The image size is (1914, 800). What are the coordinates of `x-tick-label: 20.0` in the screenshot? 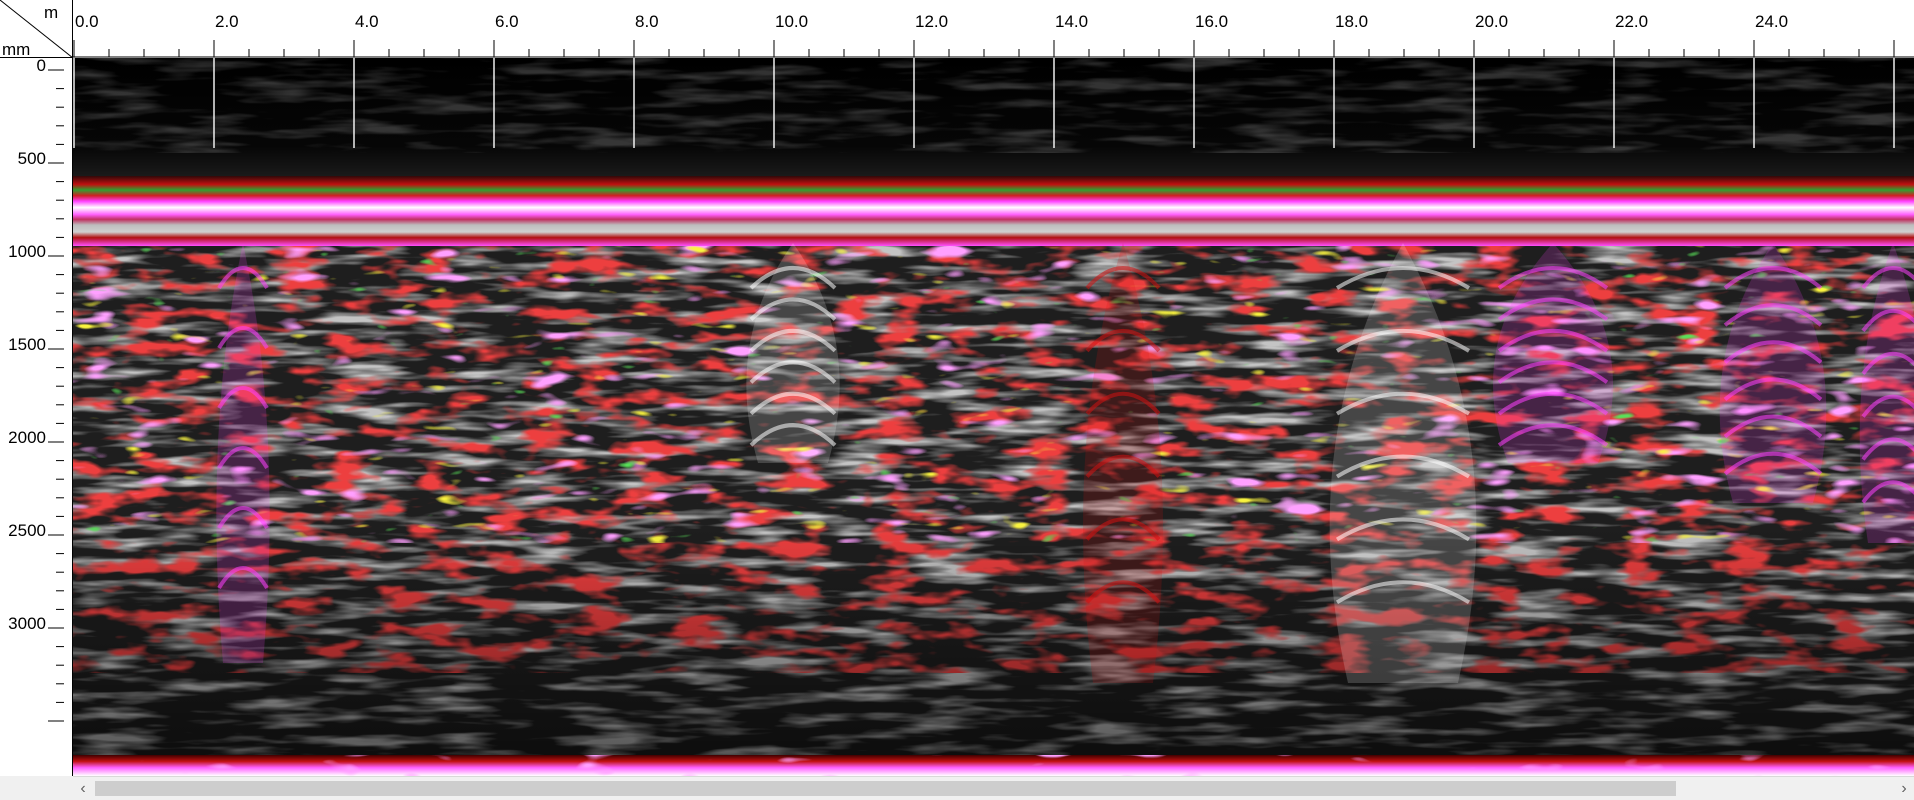 It's located at (1491, 21).